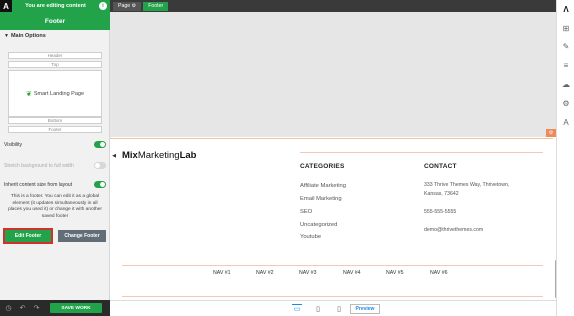 The width and height of the screenshot is (574, 316). I want to click on nav-divider, so click(332, 265).